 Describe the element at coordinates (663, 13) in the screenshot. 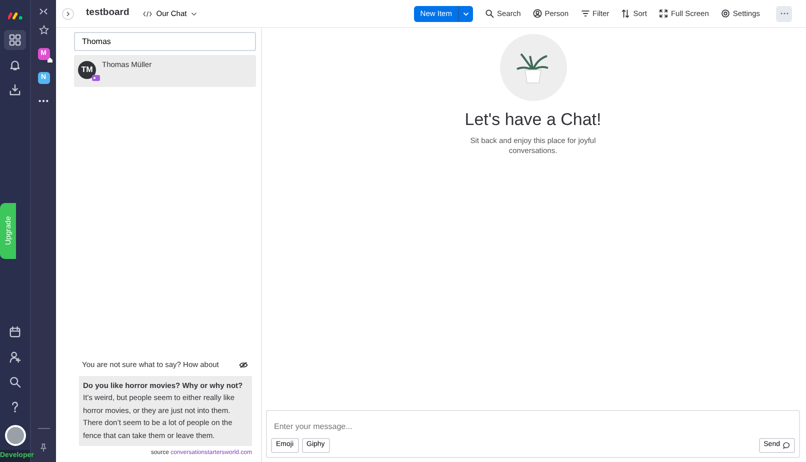

I see `expand-icon` at that location.